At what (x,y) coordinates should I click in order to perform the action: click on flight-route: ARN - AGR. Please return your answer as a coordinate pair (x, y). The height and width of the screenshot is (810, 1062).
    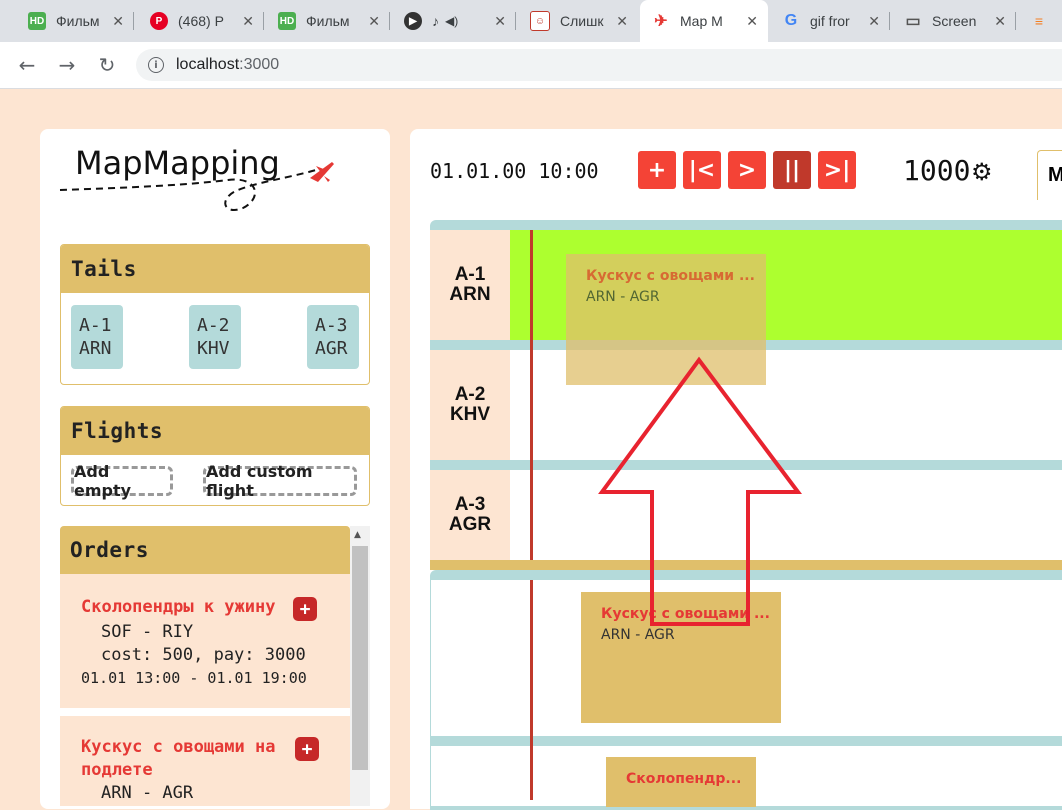
    Looking at the image, I should click on (623, 297).